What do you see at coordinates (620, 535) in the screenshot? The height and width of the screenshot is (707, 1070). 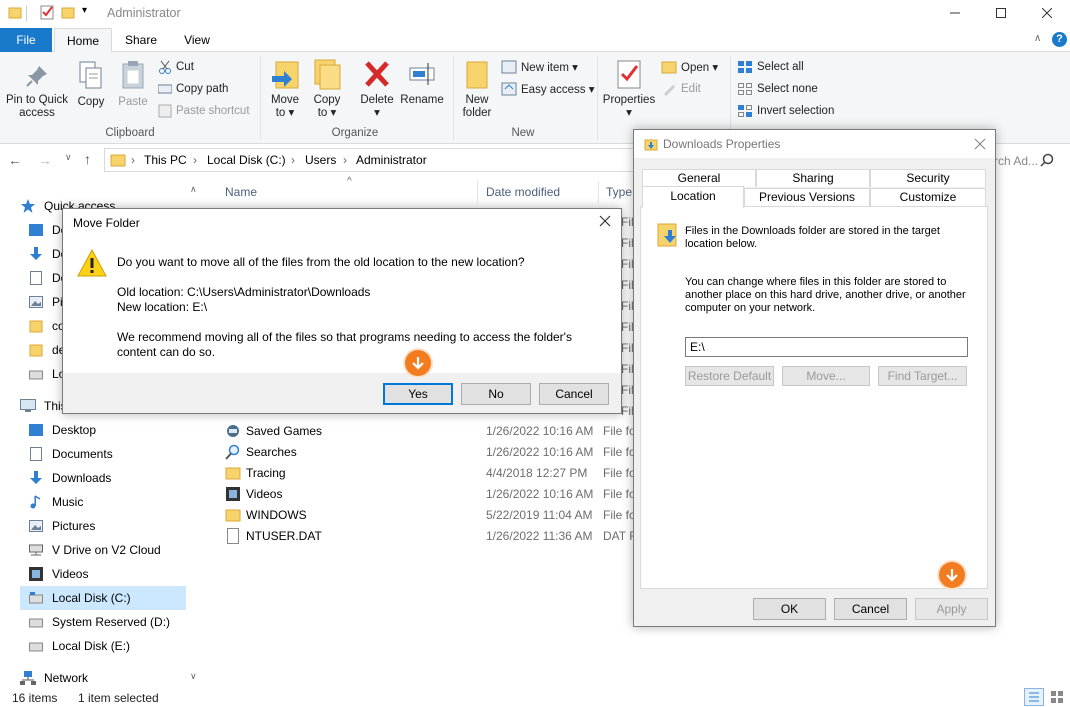 I see `file-type: DAT F` at bounding box center [620, 535].